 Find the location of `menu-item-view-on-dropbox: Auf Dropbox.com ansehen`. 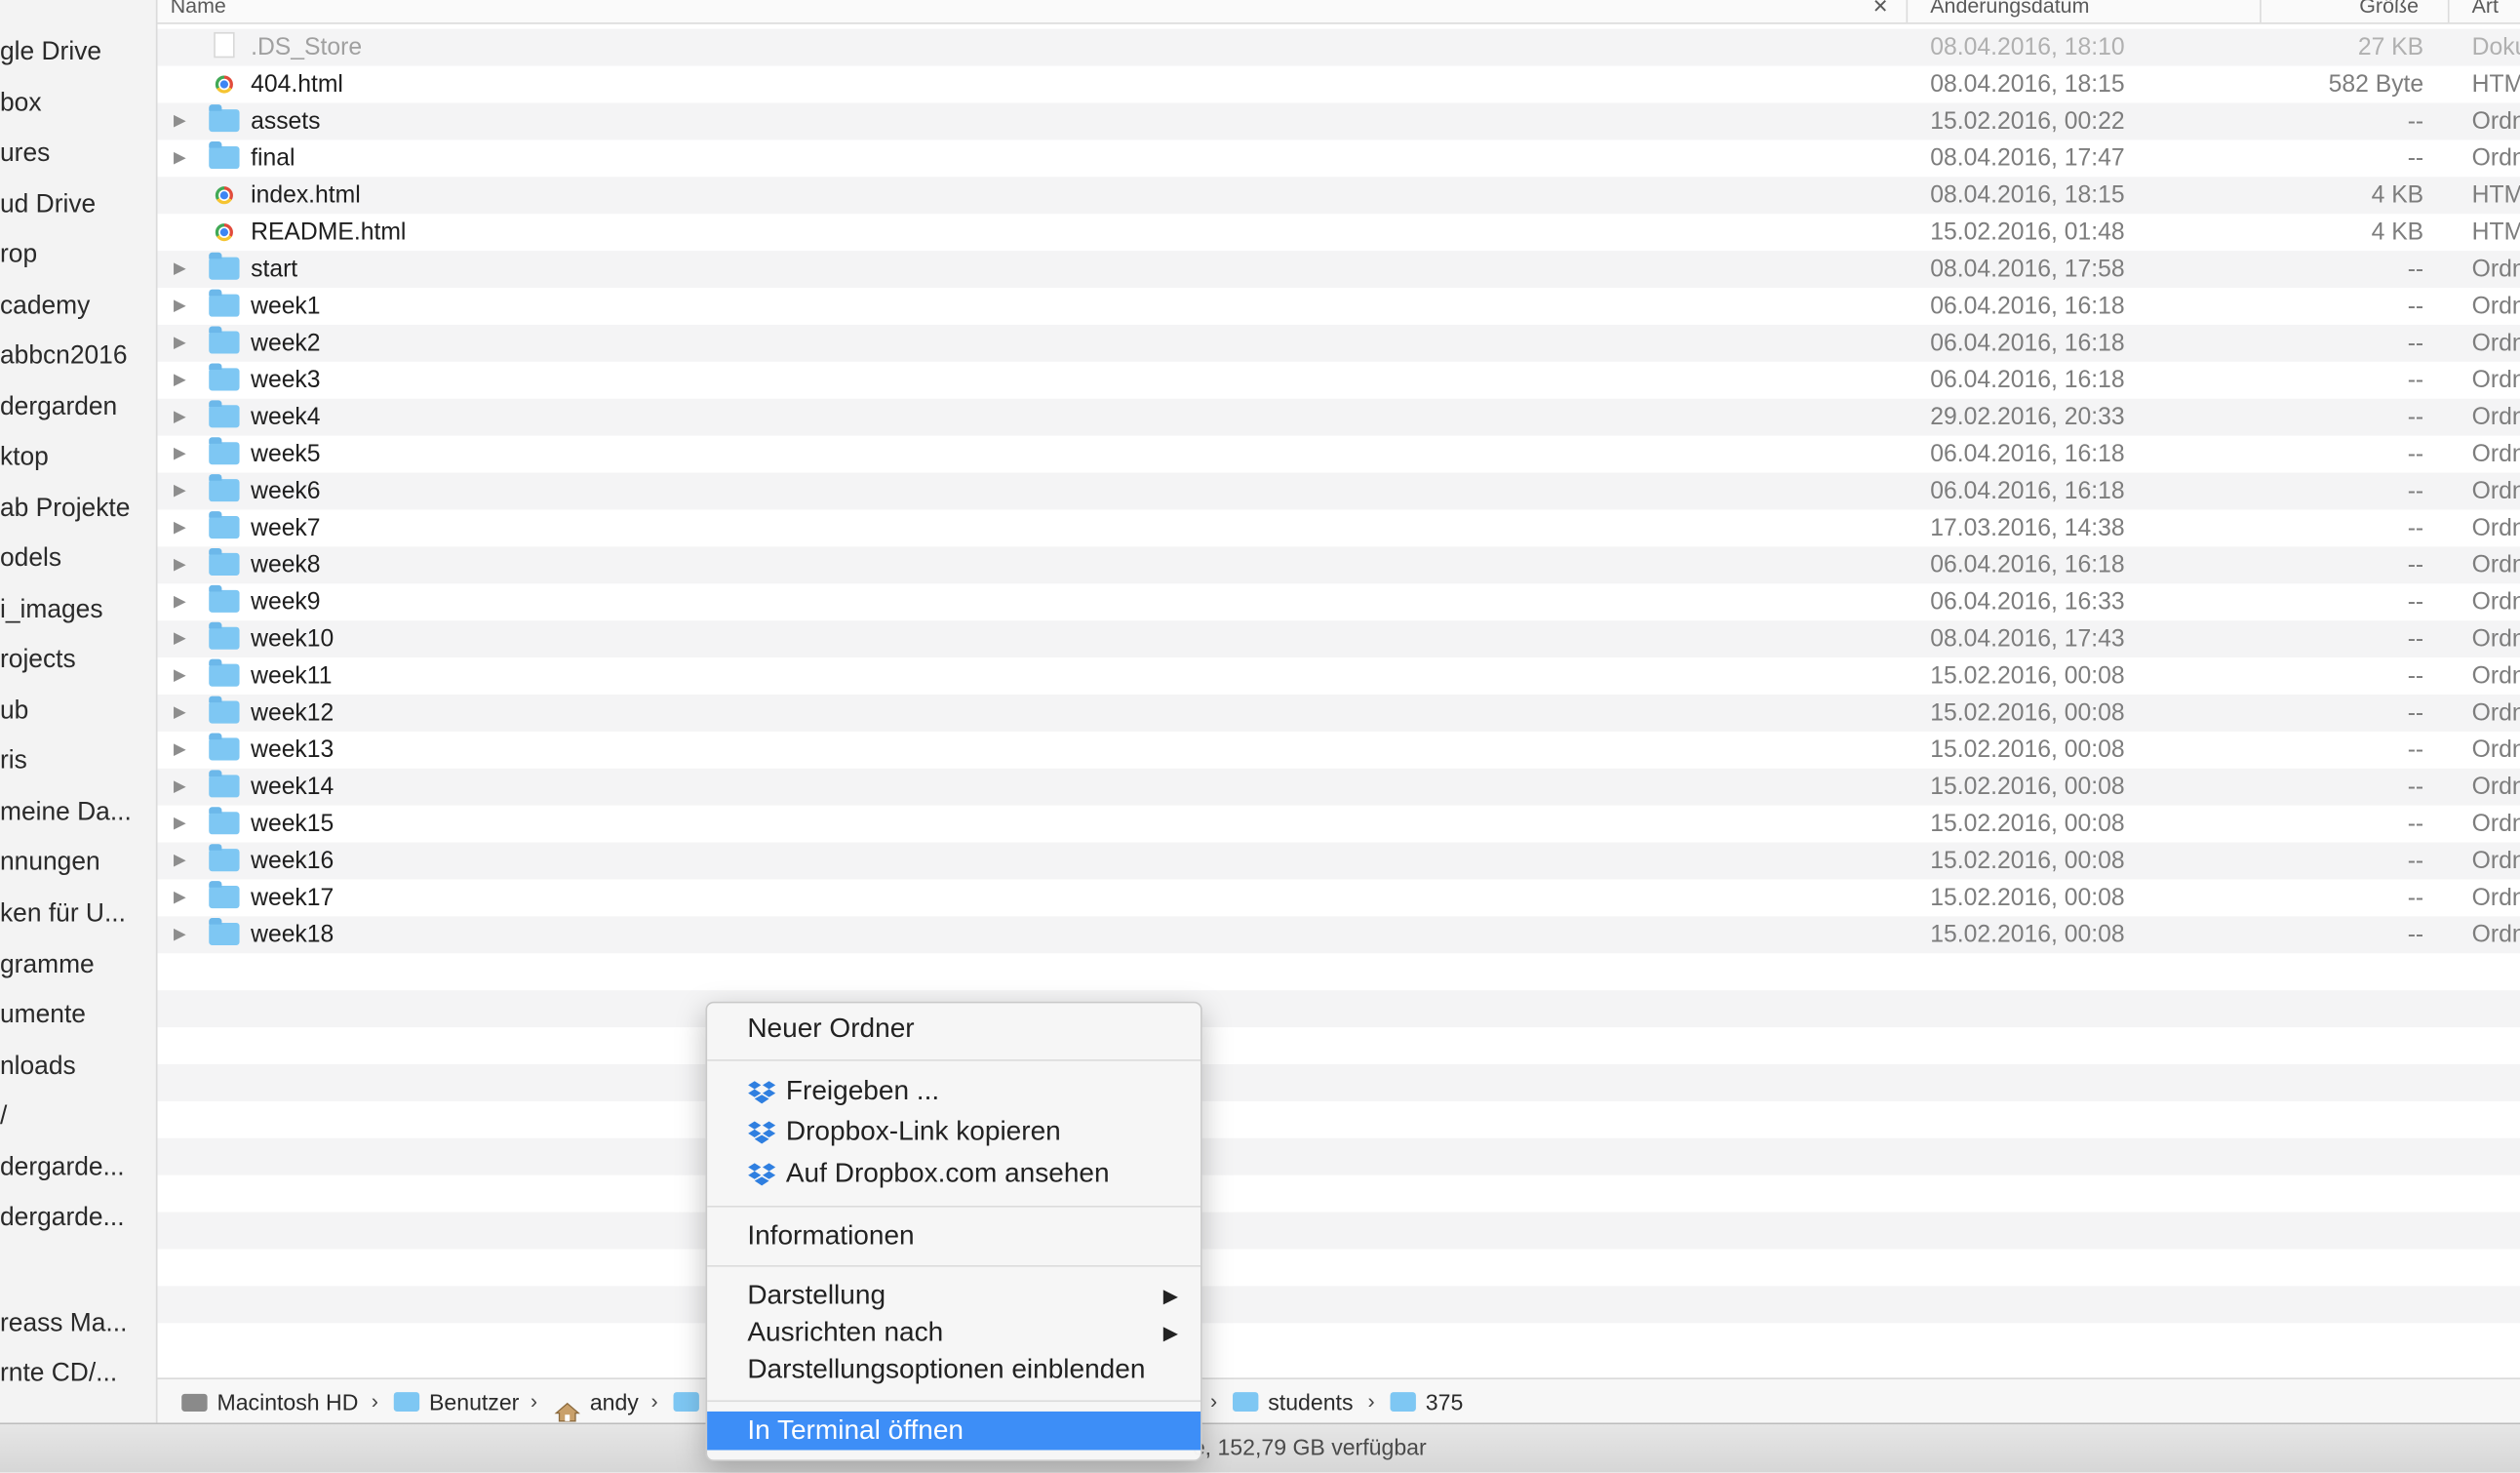

menu-item-view-on-dropbox: Auf Dropbox.com ansehen is located at coordinates (974, 1173).